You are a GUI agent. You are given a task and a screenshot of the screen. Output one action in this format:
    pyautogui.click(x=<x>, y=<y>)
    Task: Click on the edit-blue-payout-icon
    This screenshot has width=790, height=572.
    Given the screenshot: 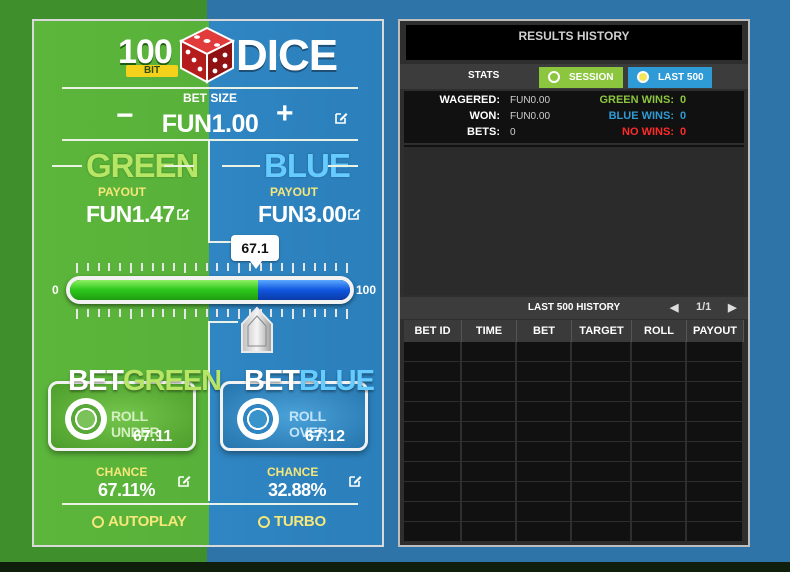 What is the action you would take?
    pyautogui.click(x=354, y=214)
    